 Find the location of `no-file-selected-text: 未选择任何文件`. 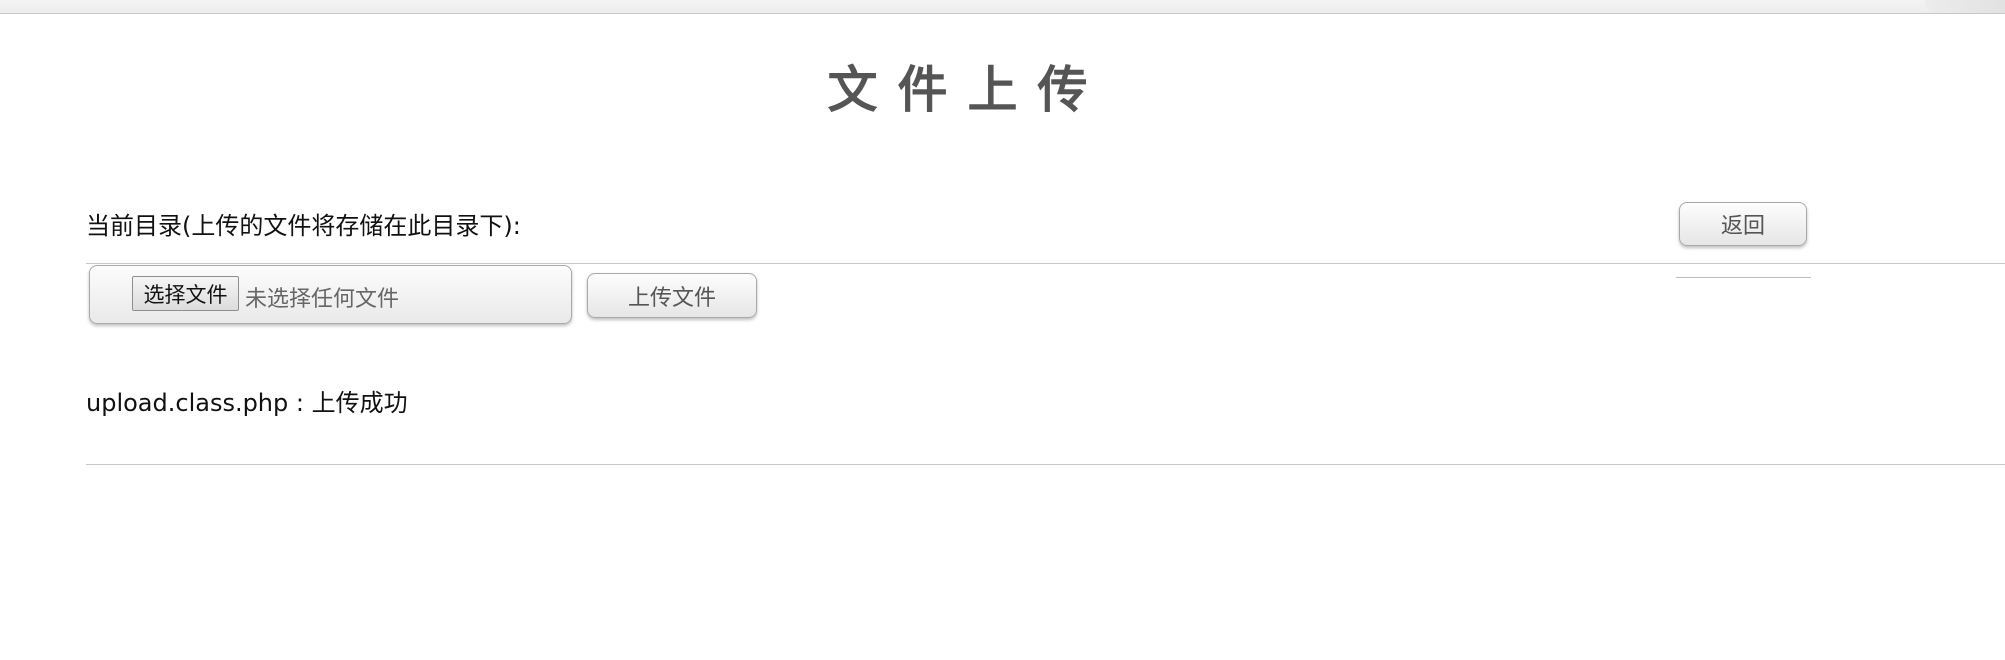

no-file-selected-text: 未选择任何文件 is located at coordinates (322, 299).